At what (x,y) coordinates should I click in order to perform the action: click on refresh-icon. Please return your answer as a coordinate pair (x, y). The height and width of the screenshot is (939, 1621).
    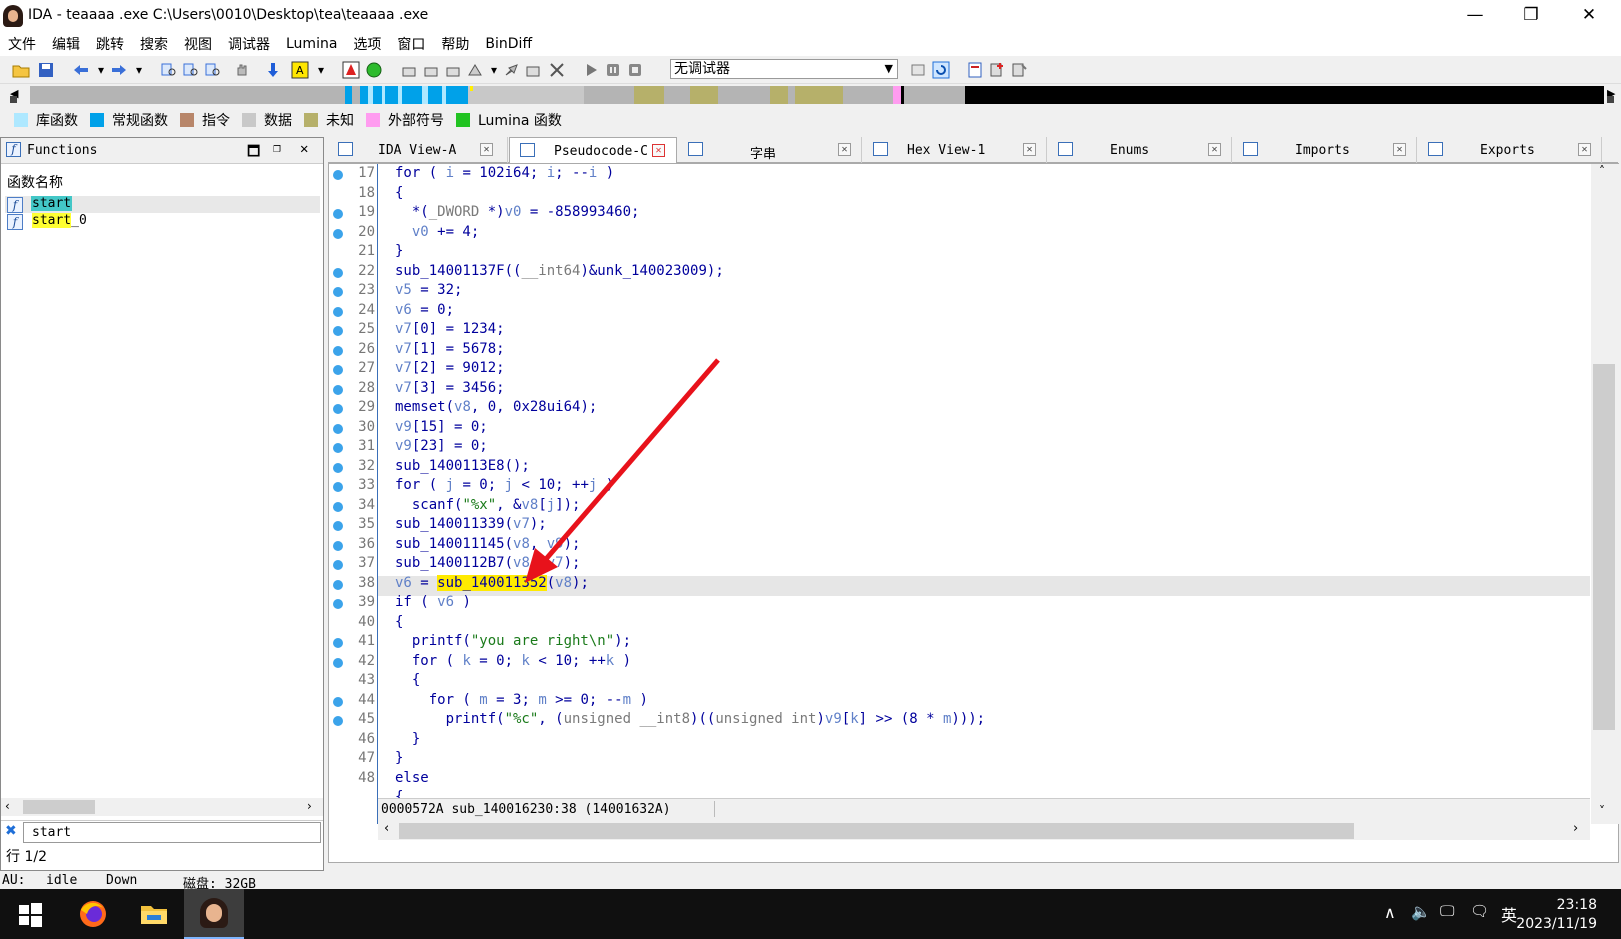
    Looking at the image, I should click on (941, 70).